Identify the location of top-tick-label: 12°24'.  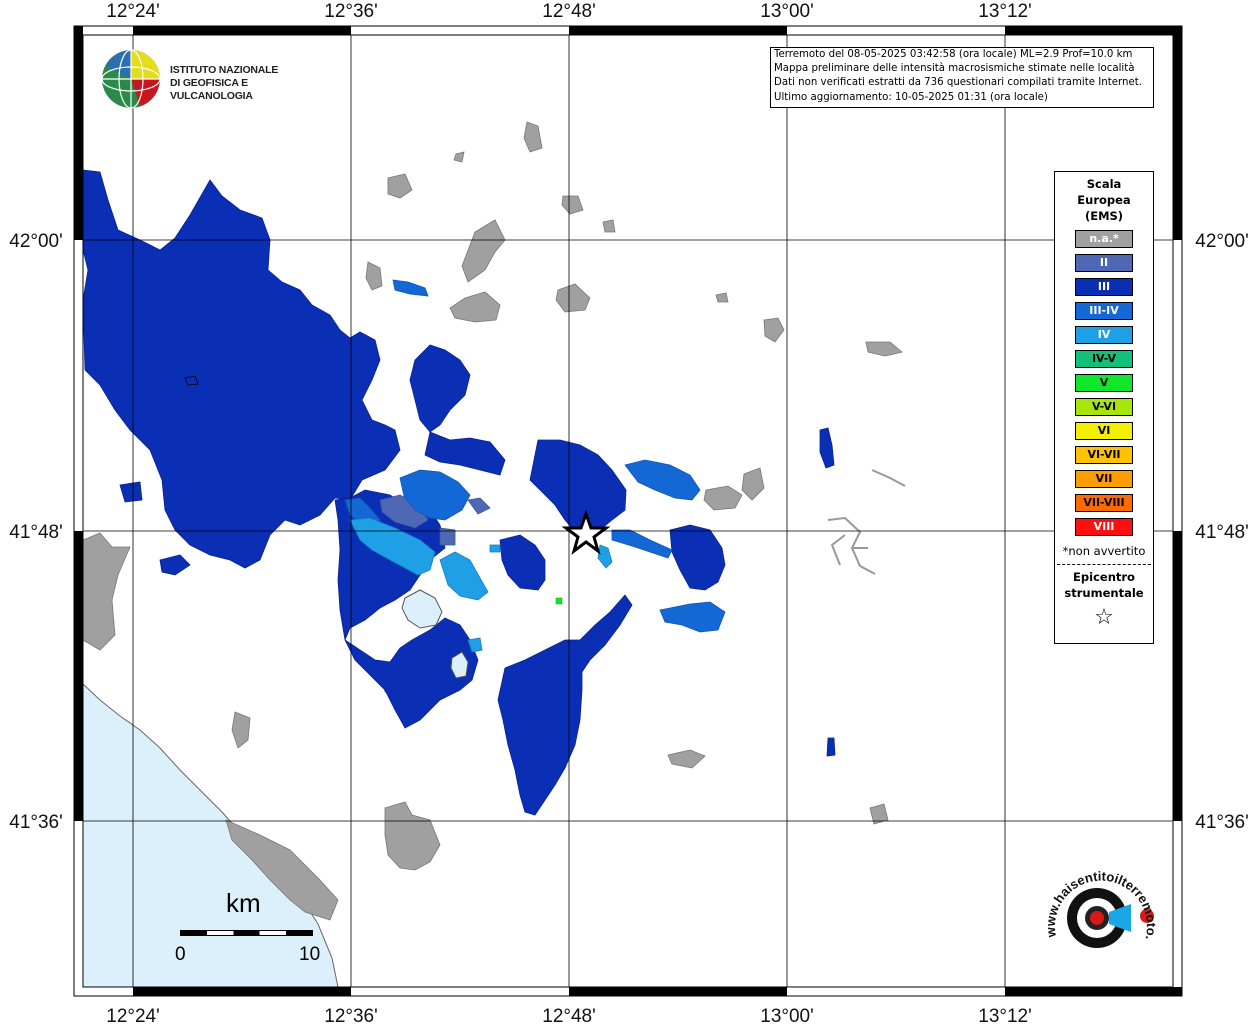
(133, 11).